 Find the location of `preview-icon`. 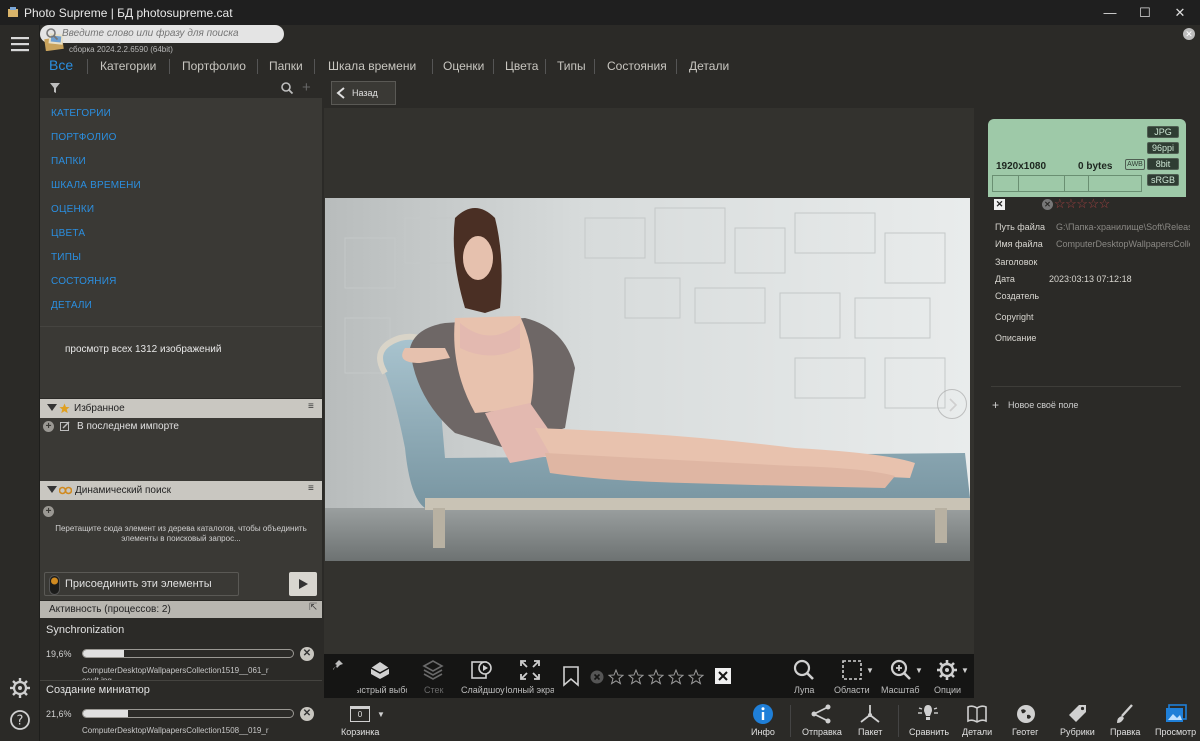

preview-icon is located at coordinates (1176, 714).